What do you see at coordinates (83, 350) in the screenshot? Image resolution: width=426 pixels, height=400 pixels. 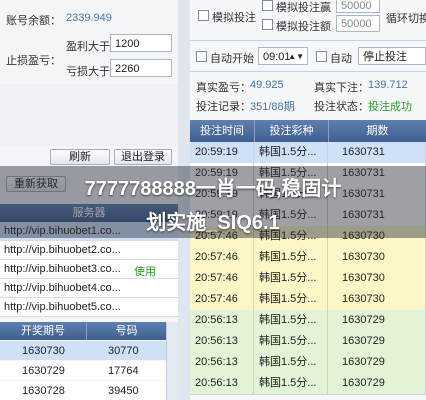 I see `draw-row: 1630730 30770` at bounding box center [83, 350].